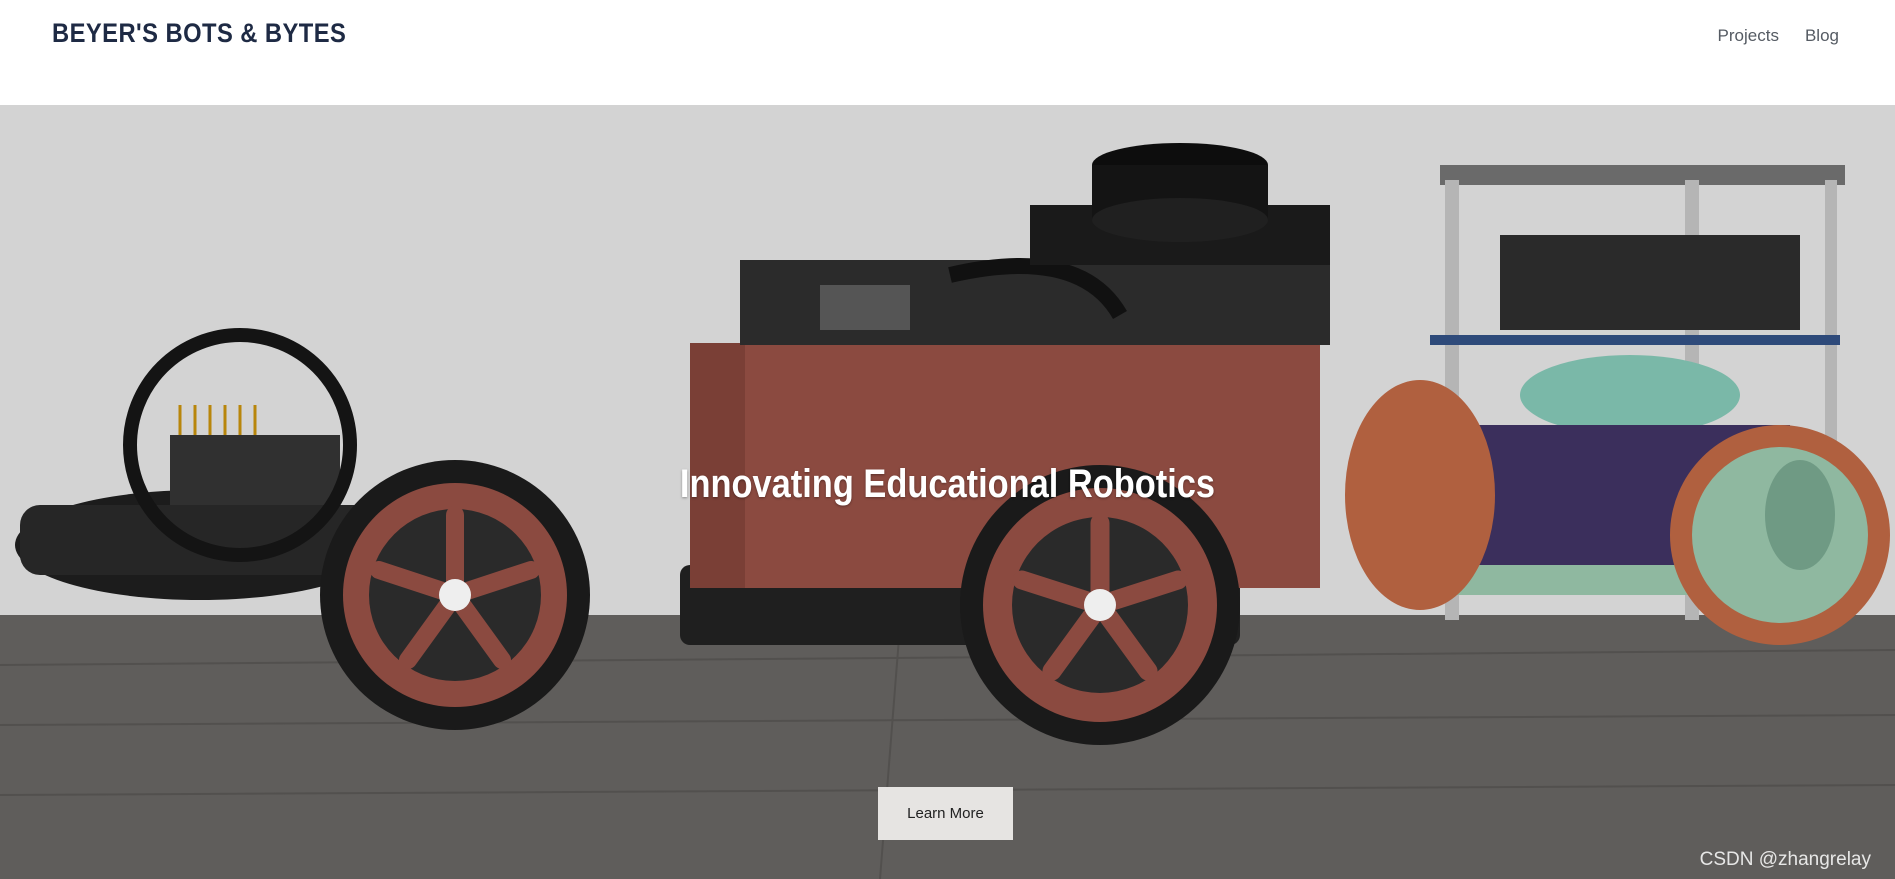 The height and width of the screenshot is (879, 1895). Describe the element at coordinates (1822, 36) in the screenshot. I see `nav-blog-link: Blog` at that location.